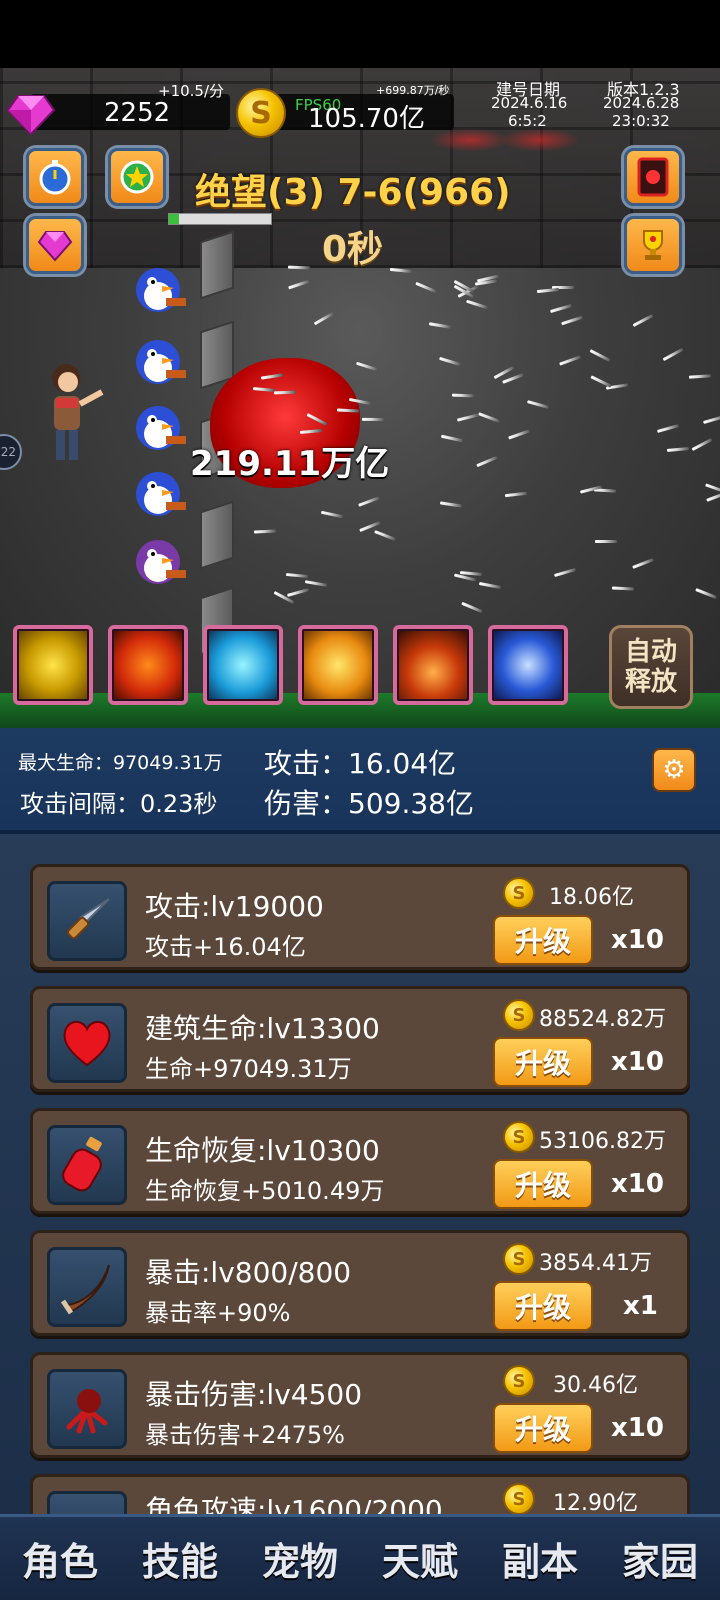 The image size is (720, 1600). I want to click on upgrade-desc: 暴击伤害+2475%, so click(245, 1435).